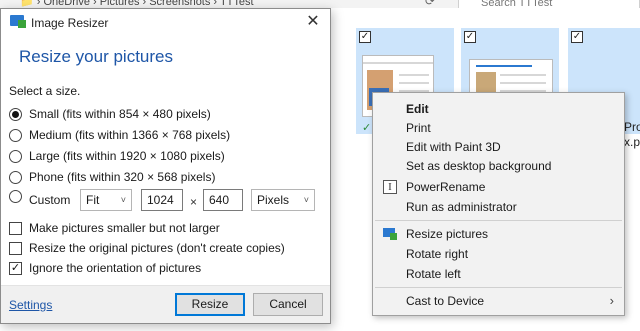 This screenshot has width=640, height=331. I want to click on menu-item-rotate-left: Rotate left, so click(498, 274).